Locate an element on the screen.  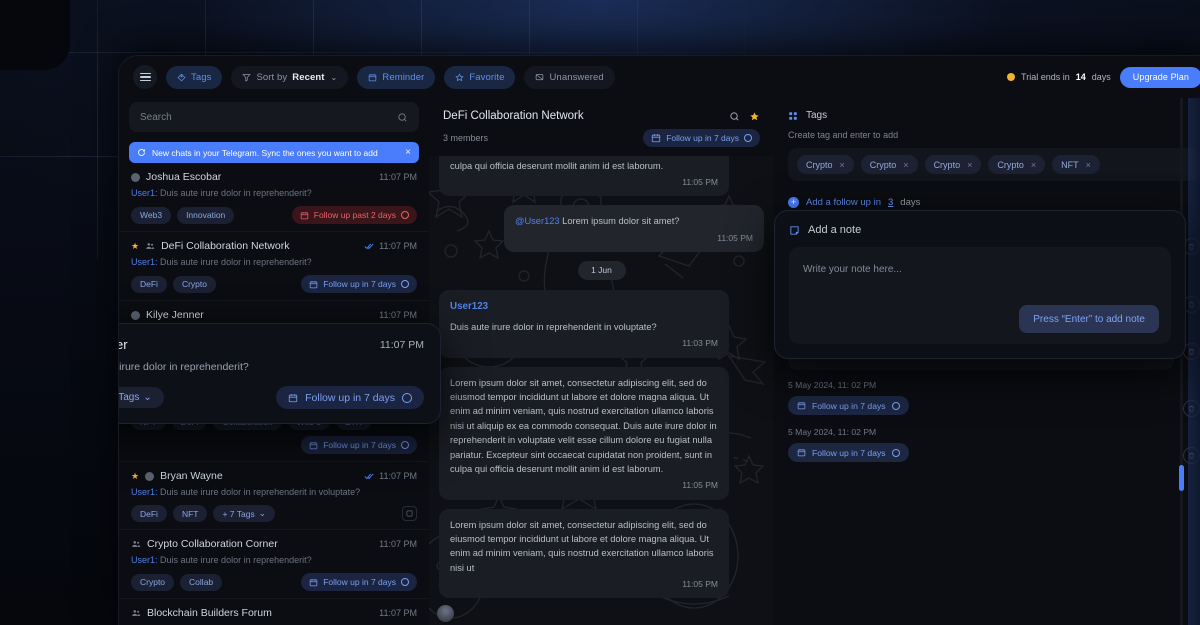
avatar is located at coordinates (135, 315).